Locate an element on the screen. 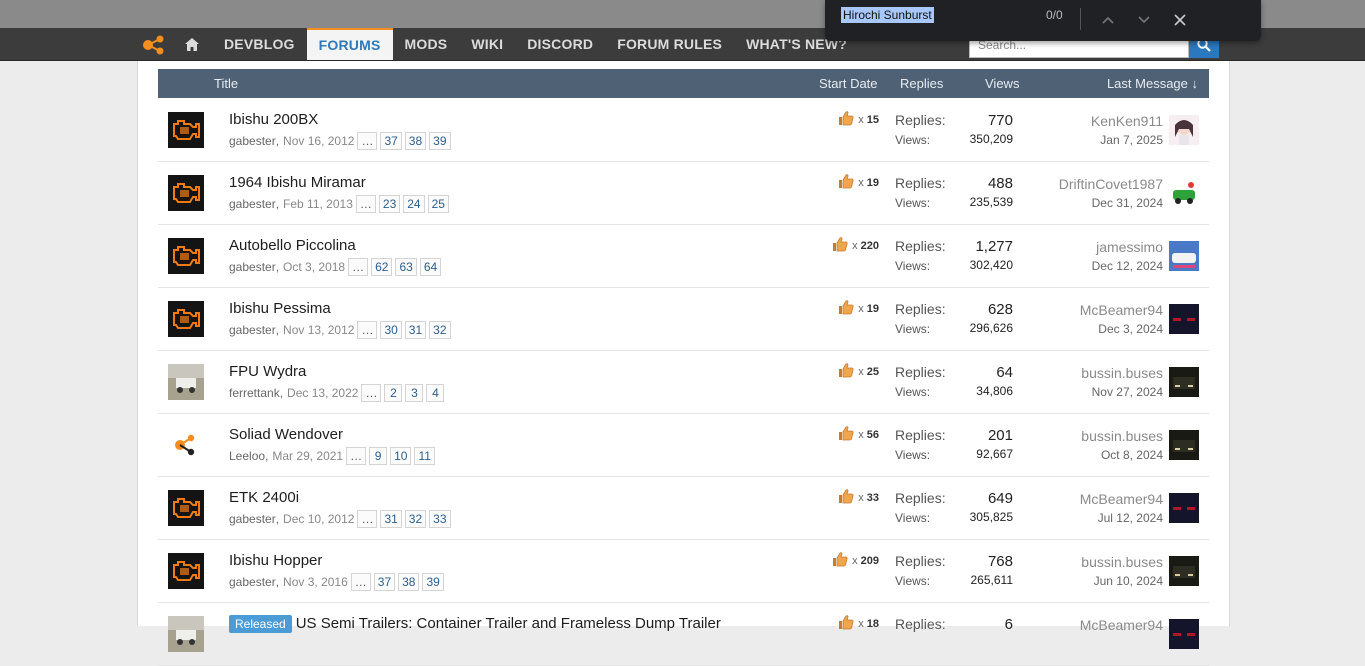  nav-tab-forum-rules: FORUM RULES is located at coordinates (669, 44).